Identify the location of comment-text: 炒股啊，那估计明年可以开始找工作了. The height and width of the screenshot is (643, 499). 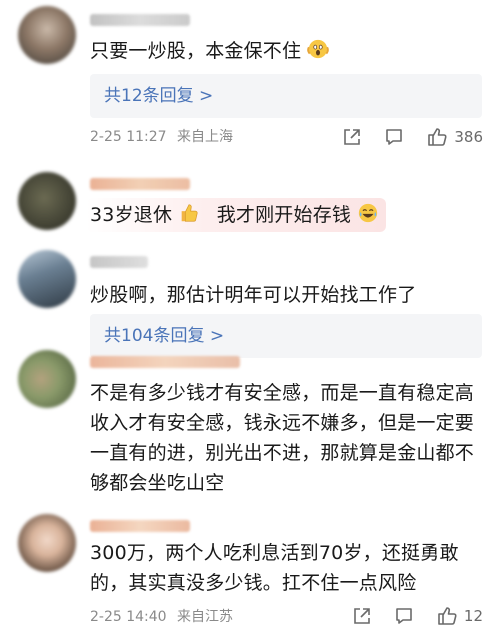
(288, 295).